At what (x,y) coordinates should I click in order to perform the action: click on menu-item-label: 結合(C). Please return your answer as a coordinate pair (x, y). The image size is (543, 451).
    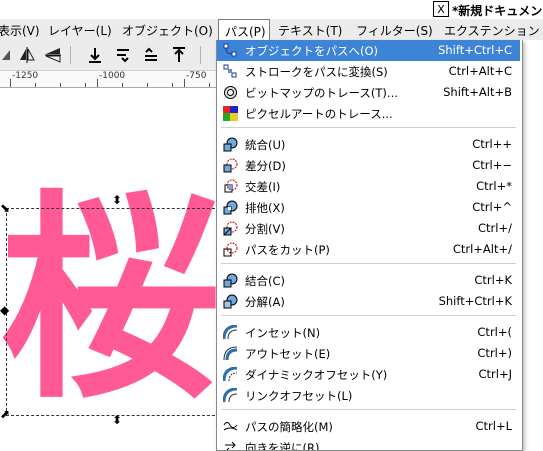
    Looking at the image, I should click on (265, 281).